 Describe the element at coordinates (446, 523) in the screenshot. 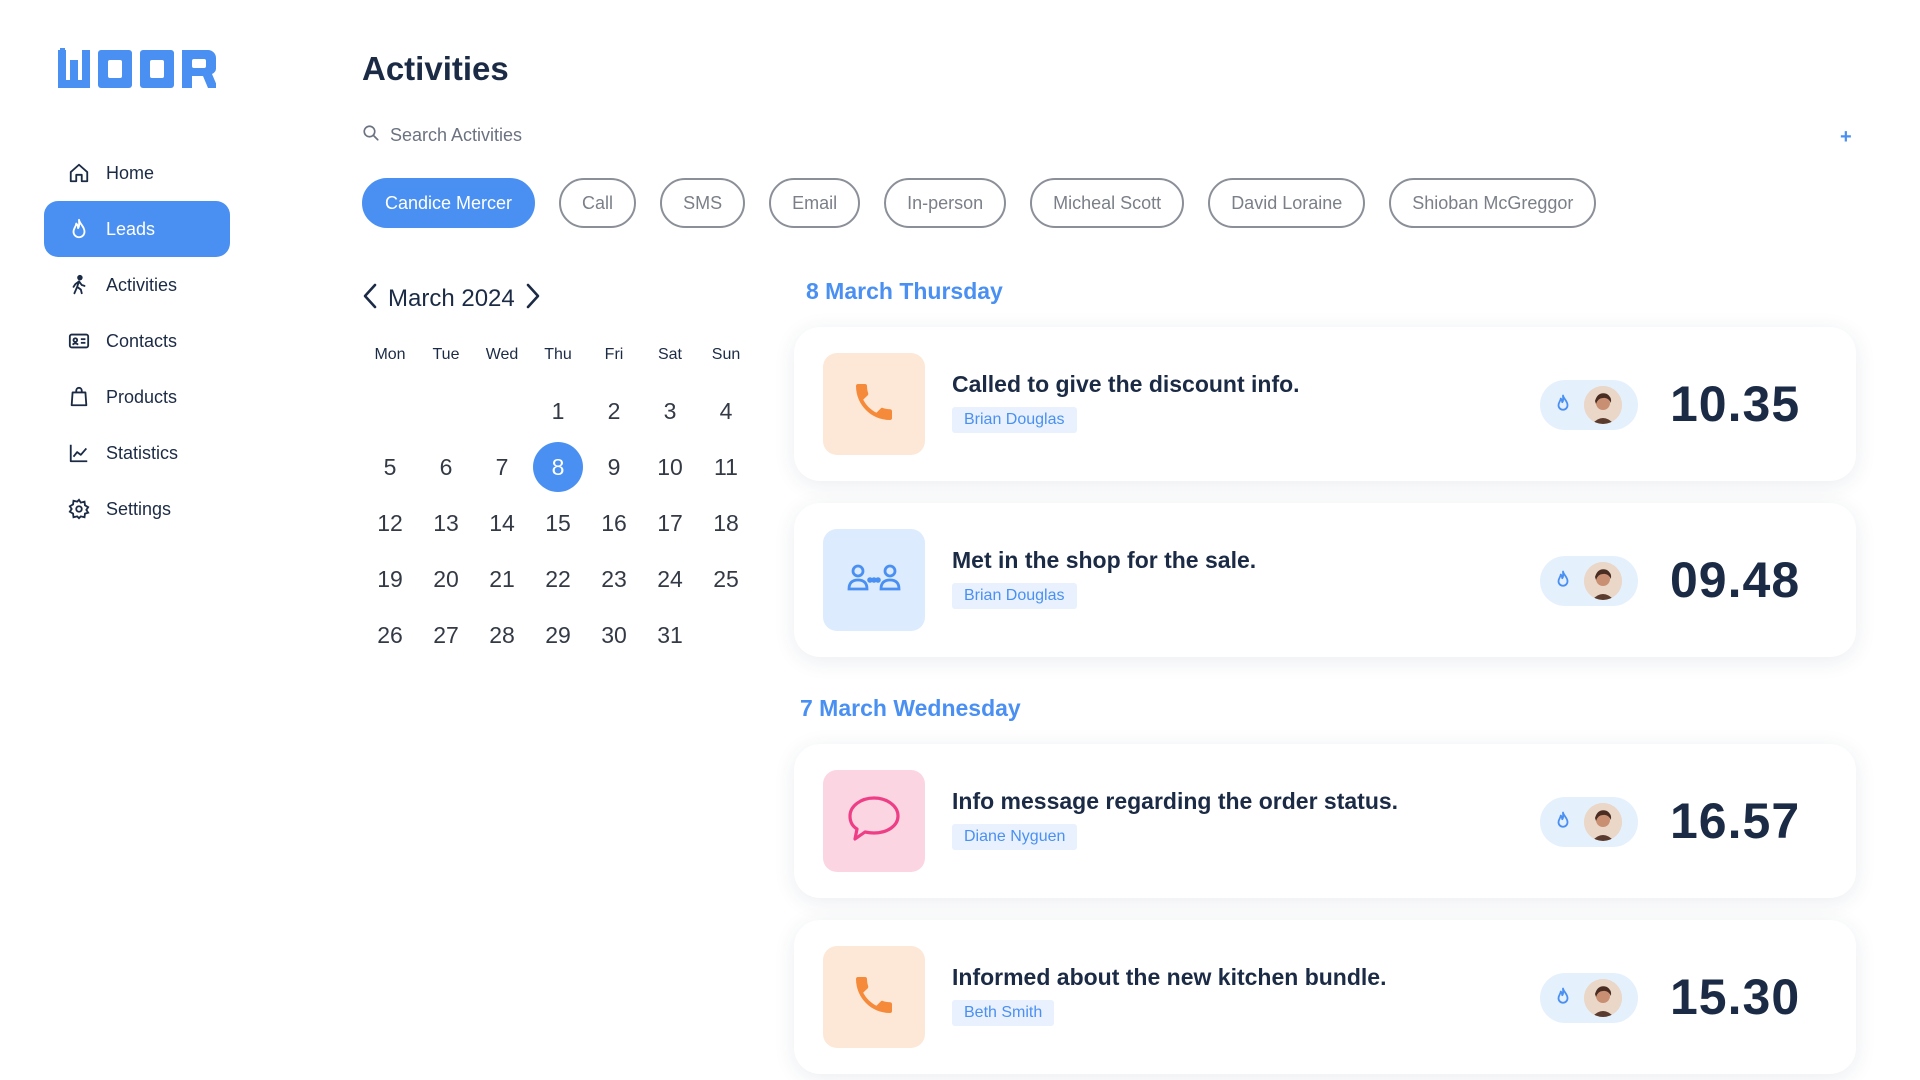

I see `calendar-day: 13` at that location.